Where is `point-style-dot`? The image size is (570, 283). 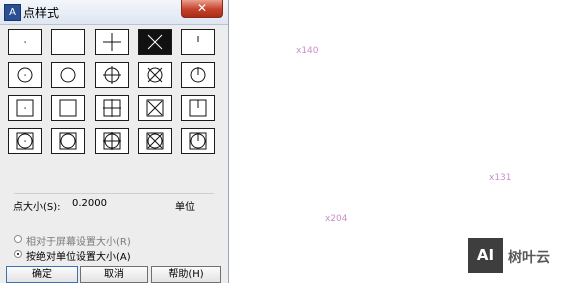 point-style-dot is located at coordinates (25, 42).